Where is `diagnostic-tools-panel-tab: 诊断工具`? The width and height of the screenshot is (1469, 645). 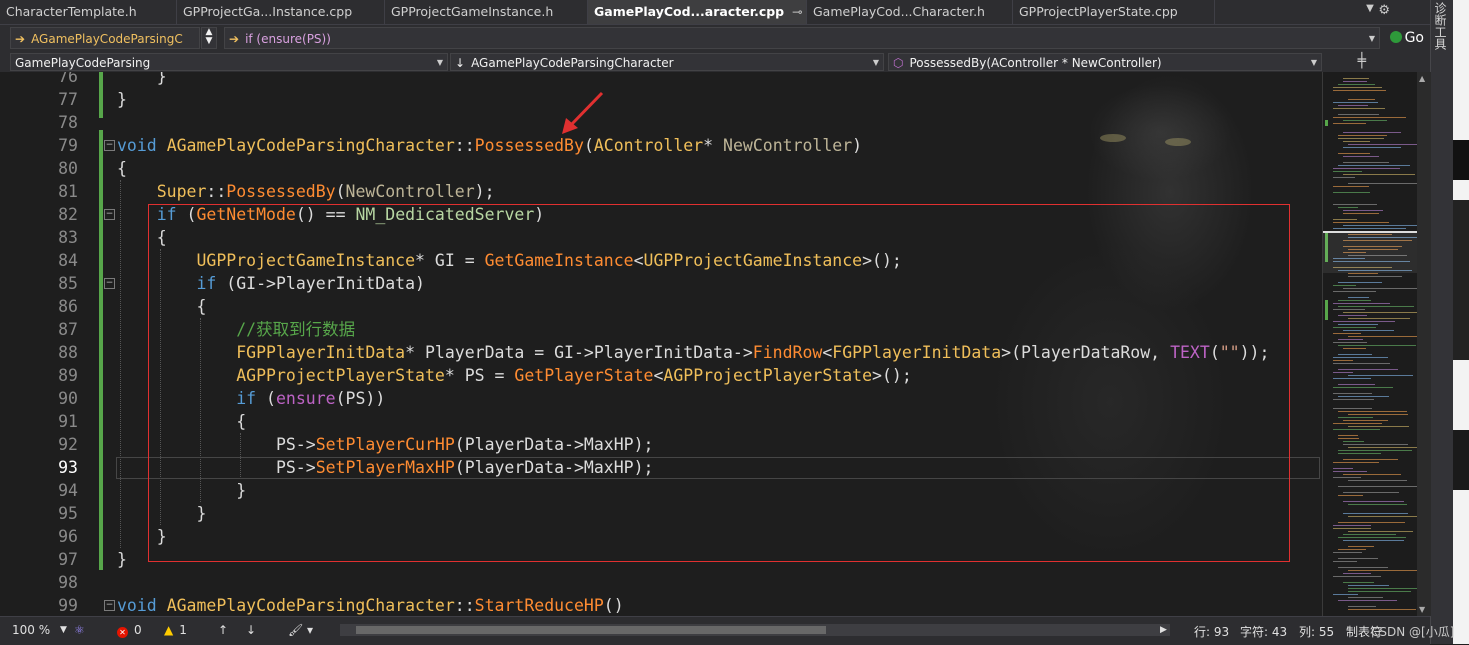
diagnostic-tools-panel-tab: 诊断工具 is located at coordinates (1449, 322).